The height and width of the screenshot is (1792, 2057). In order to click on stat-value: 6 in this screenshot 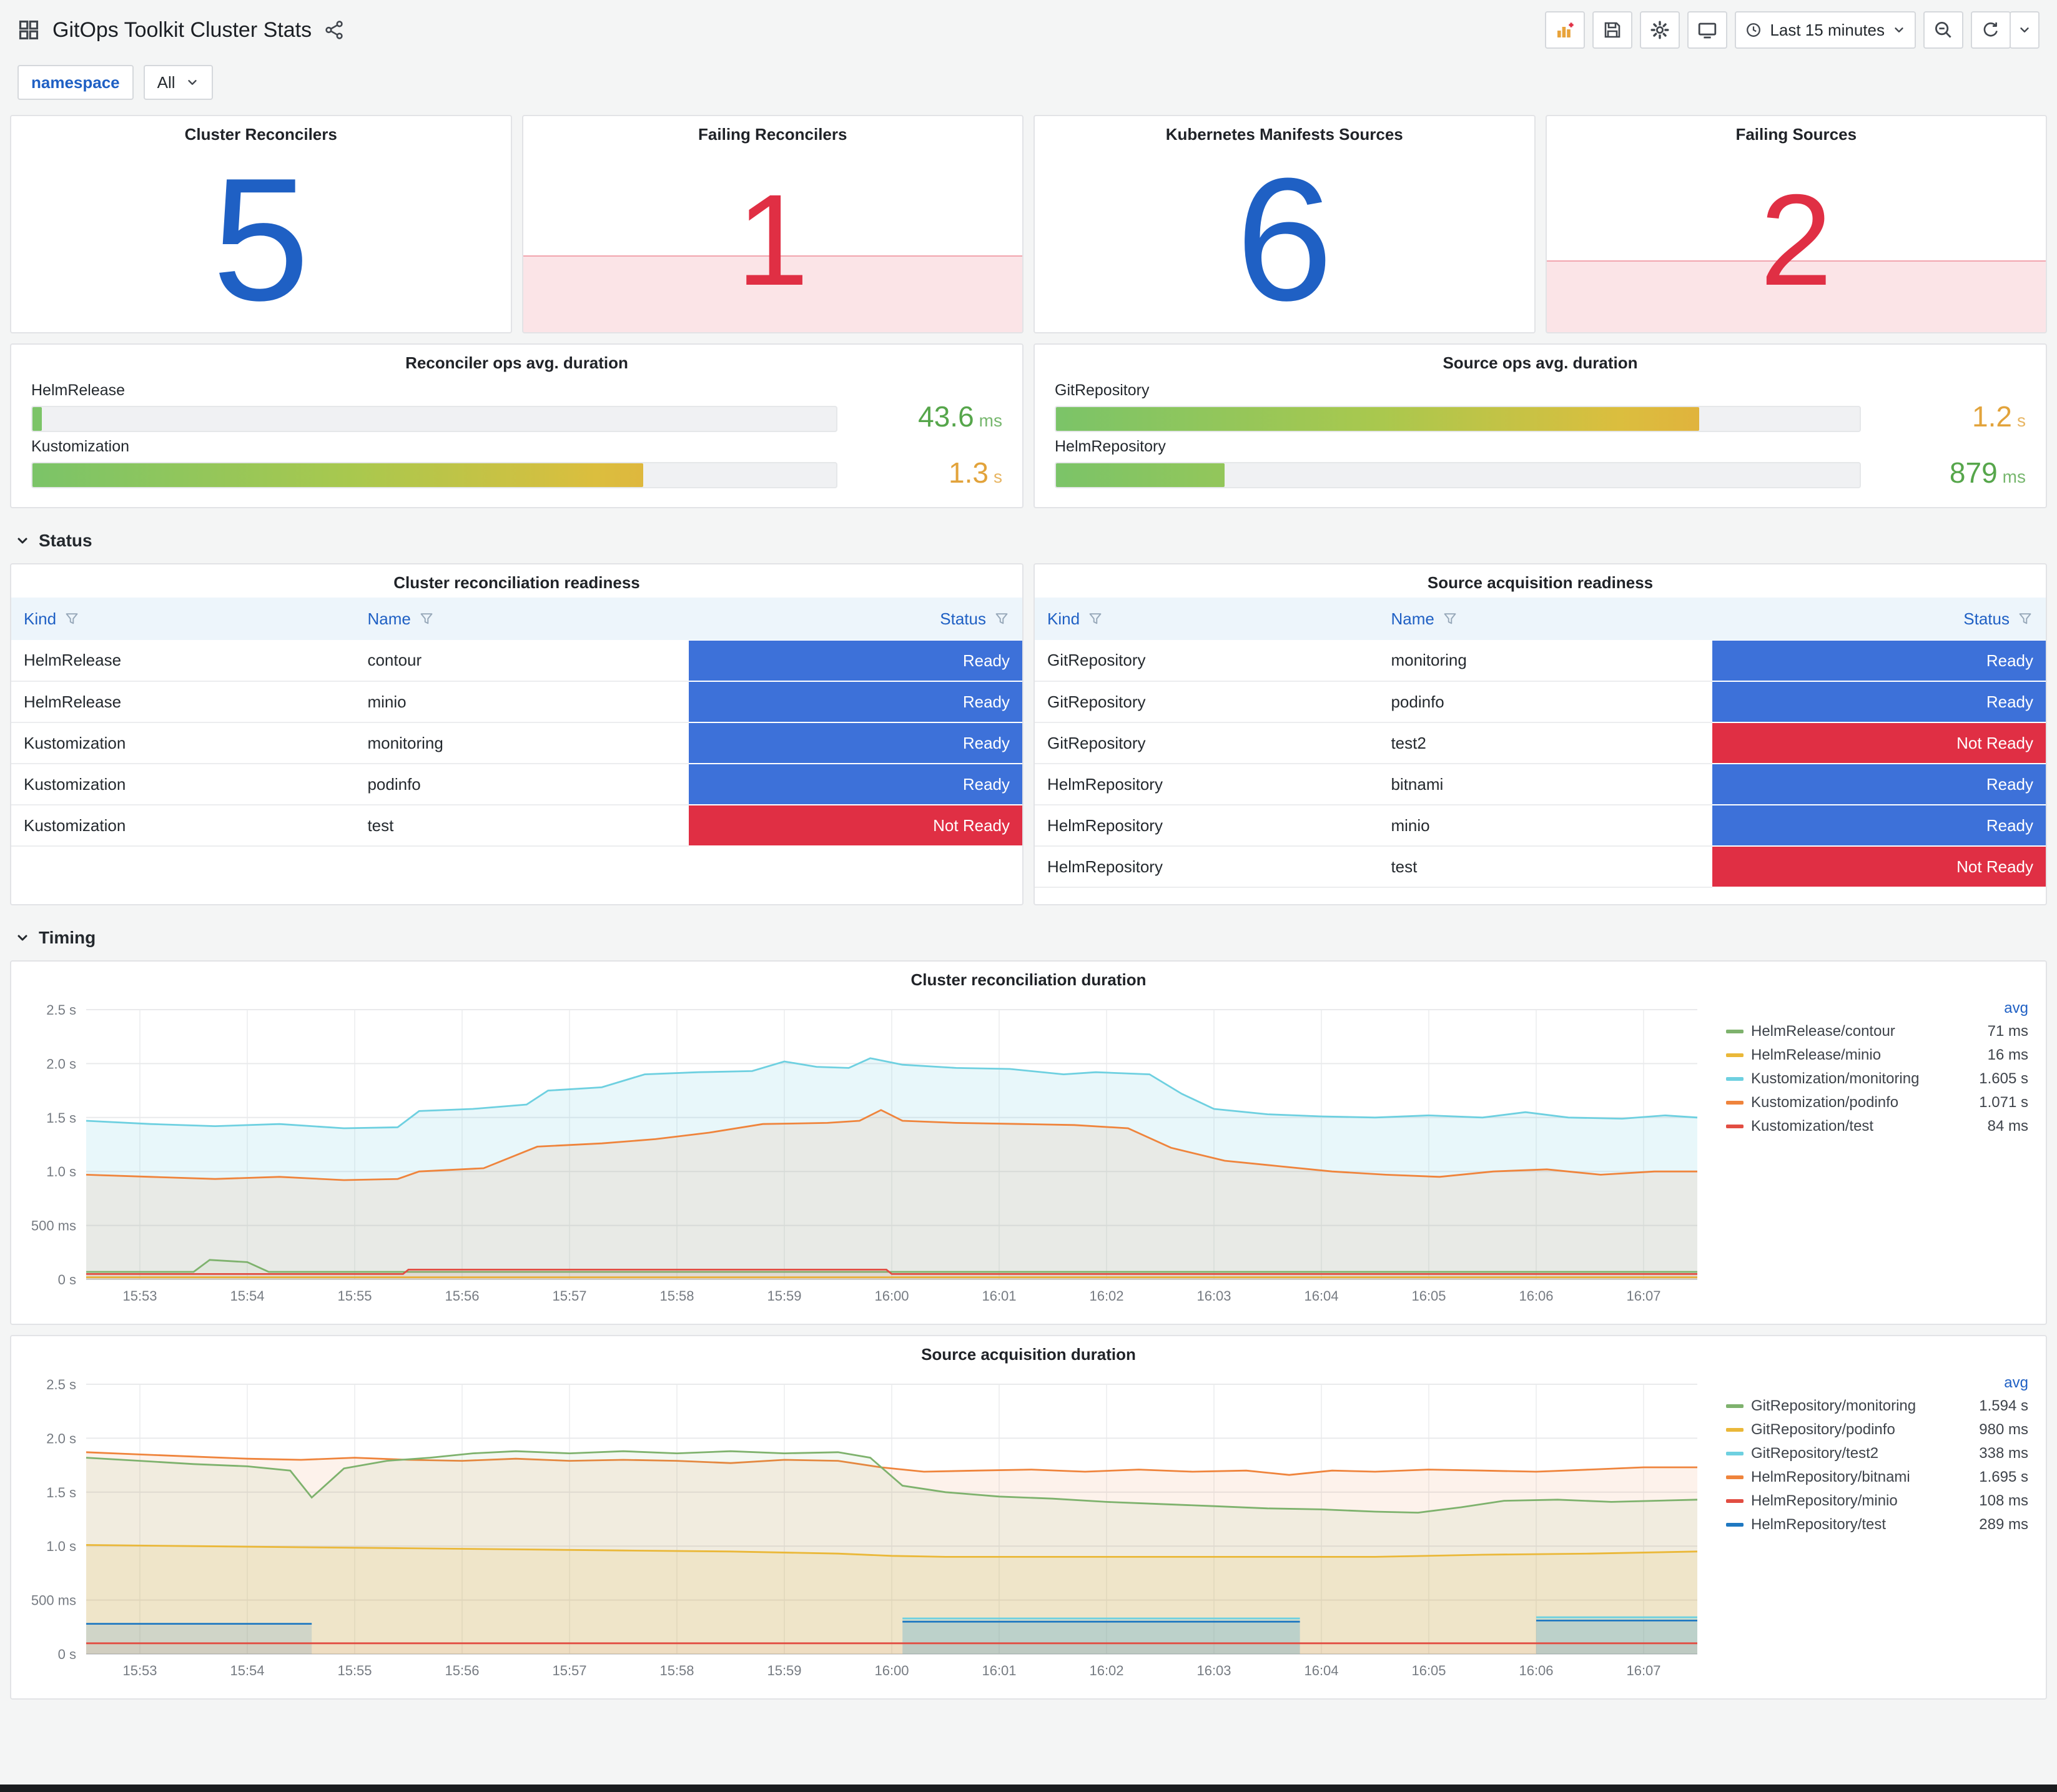, I will do `click(1284, 237)`.